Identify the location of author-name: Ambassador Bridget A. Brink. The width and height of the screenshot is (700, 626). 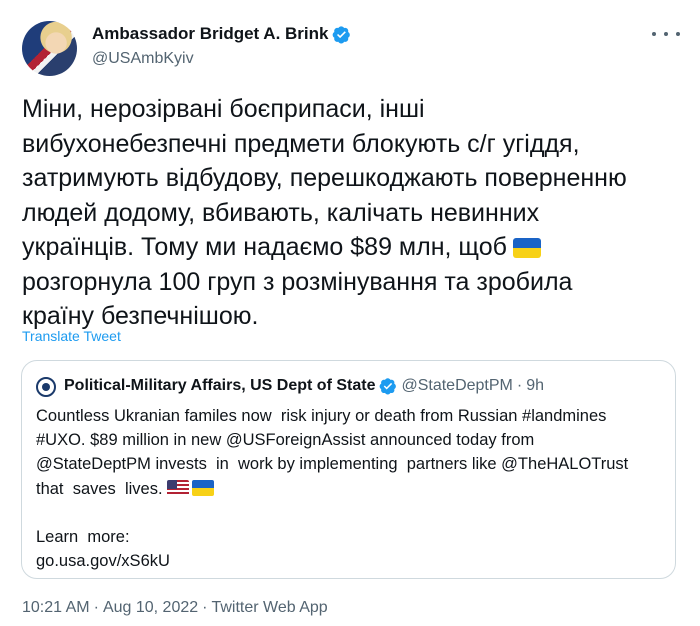
(210, 34).